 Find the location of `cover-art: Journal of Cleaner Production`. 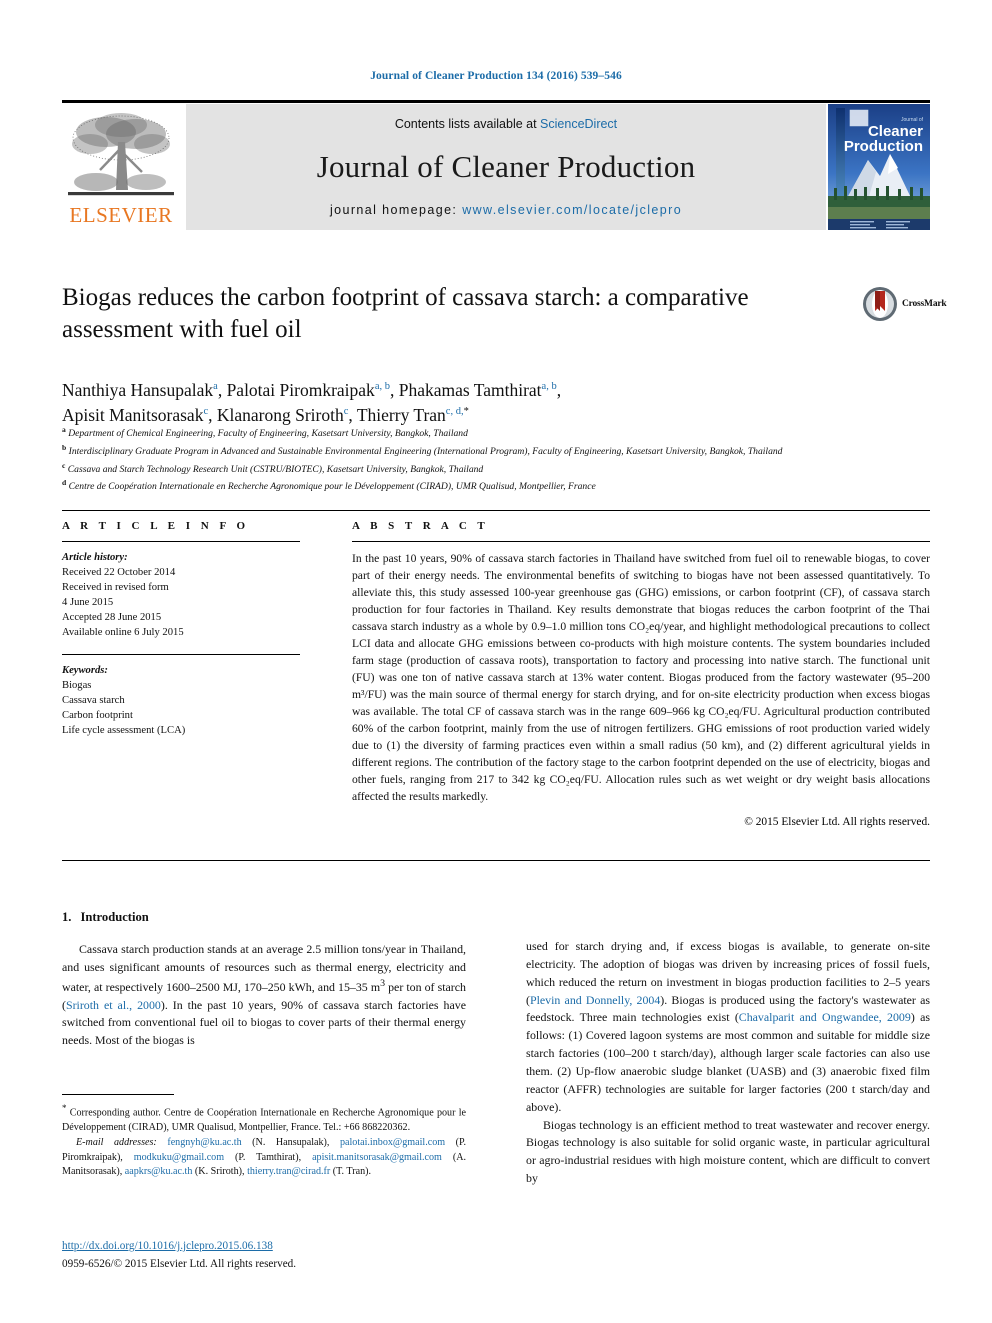

cover-art: Journal of Cleaner Production is located at coordinates (879, 167).